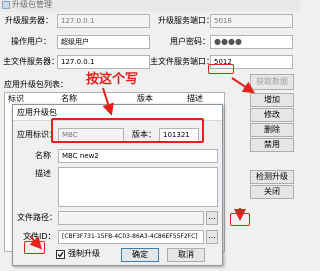 This screenshot has width=320, height=271. Describe the element at coordinates (108, 101) in the screenshot. I see `arrow-to-dialog-icon` at that location.